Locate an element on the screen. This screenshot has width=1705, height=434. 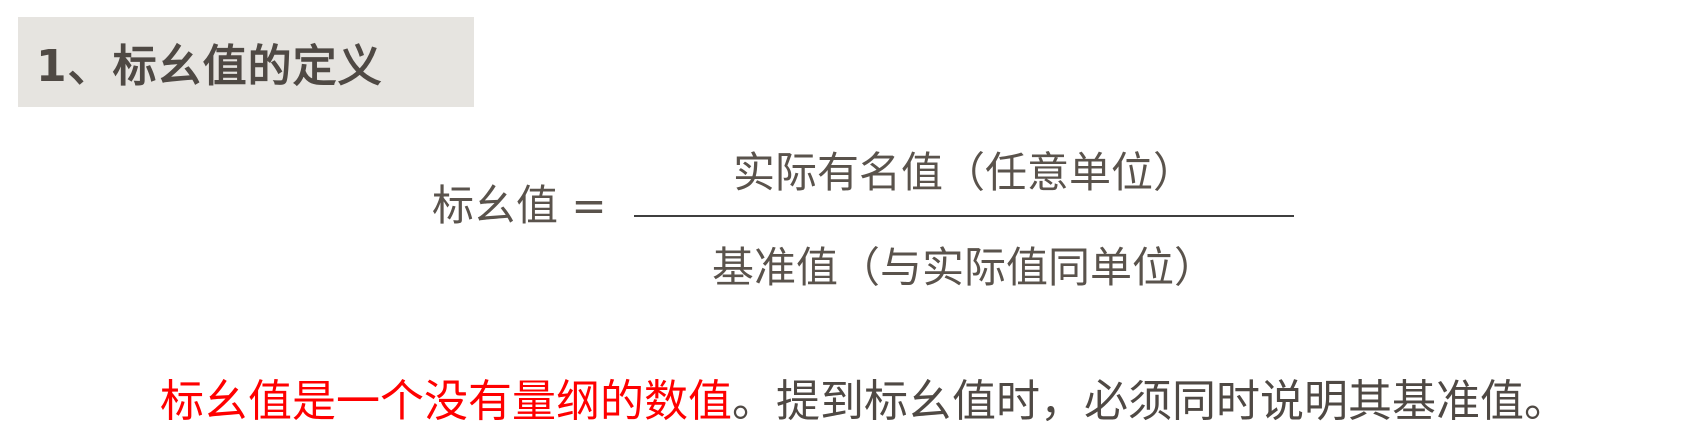
section-title-box: 1、标幺值的定义 is located at coordinates (246, 62).